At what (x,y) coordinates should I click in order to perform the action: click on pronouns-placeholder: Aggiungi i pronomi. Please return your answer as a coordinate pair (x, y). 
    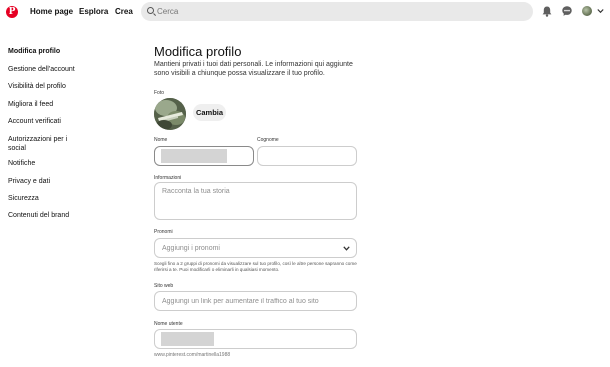
    Looking at the image, I should click on (191, 248).